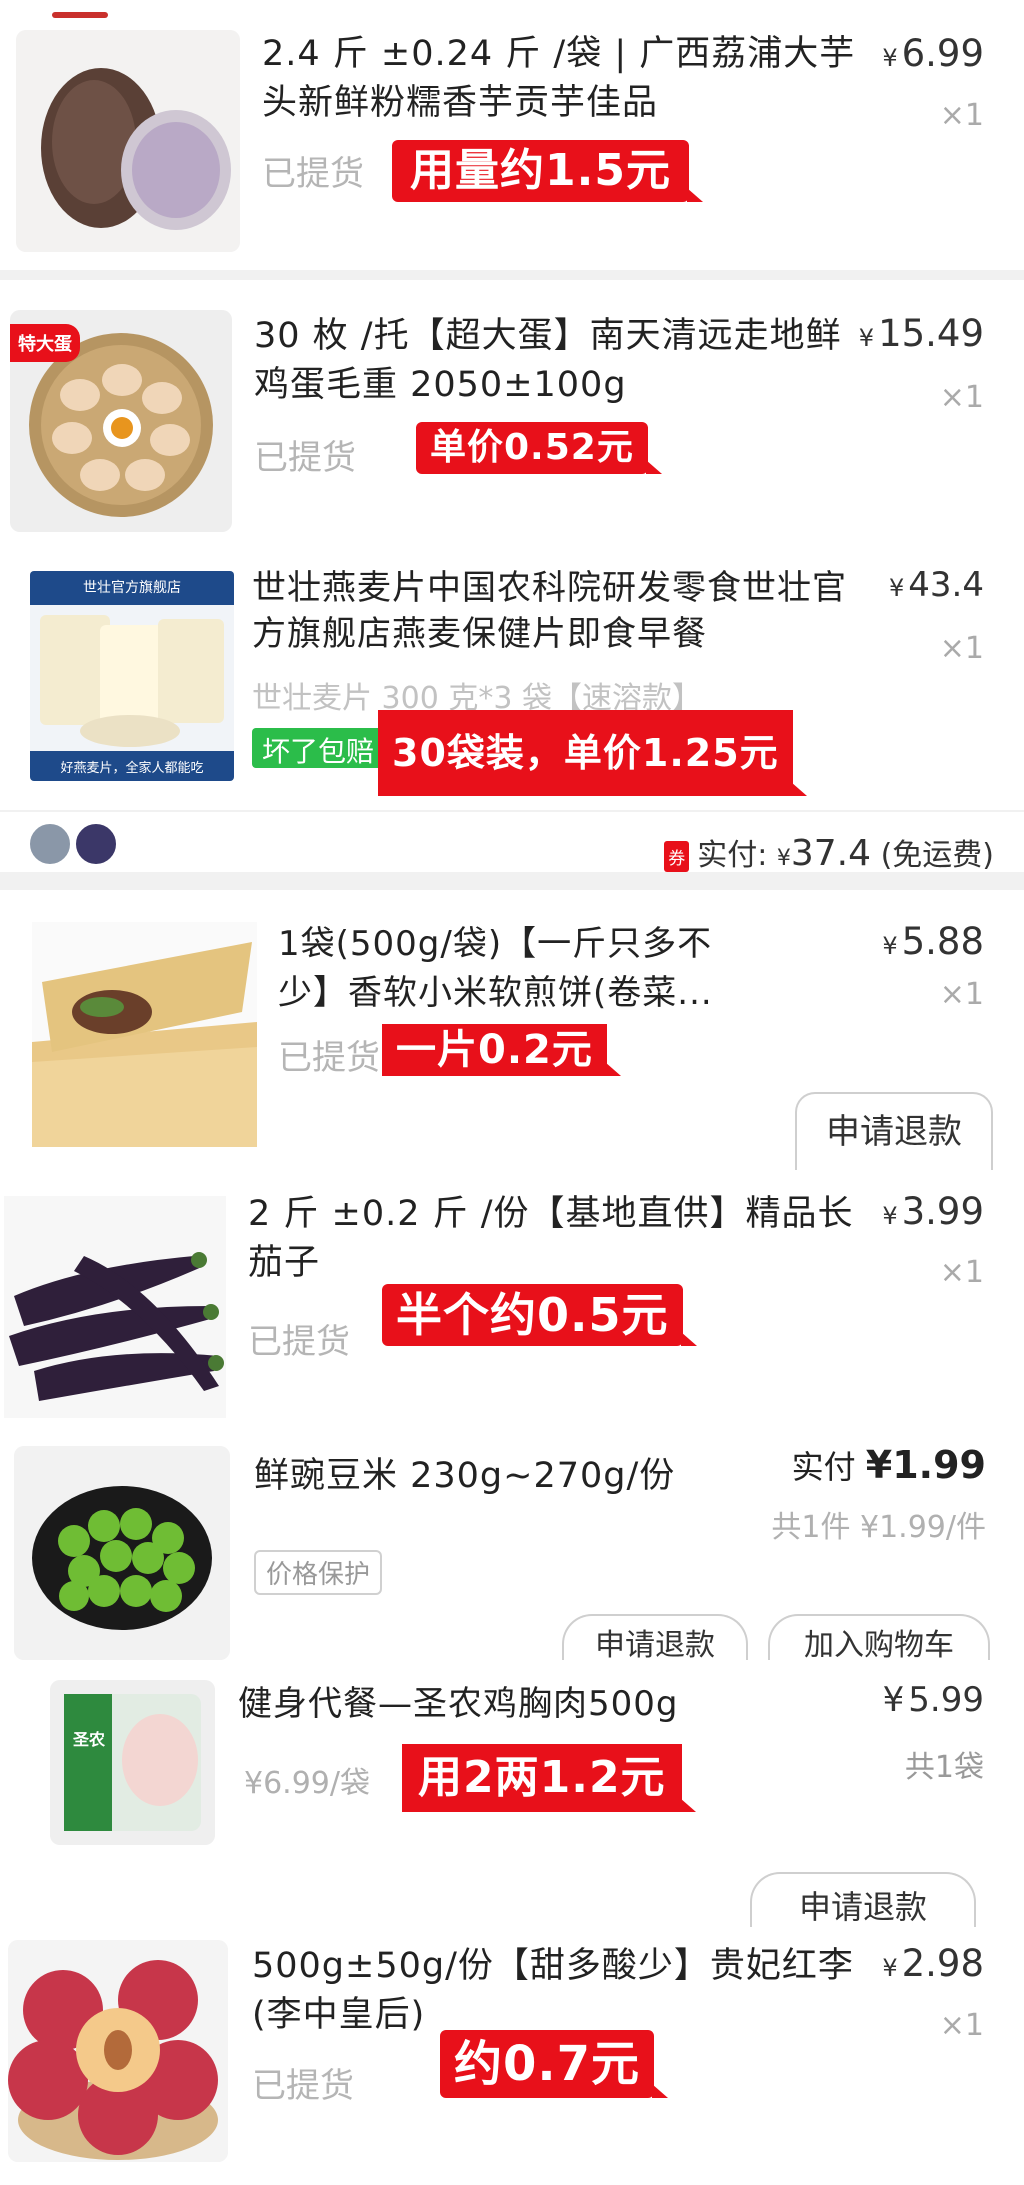 The image size is (1024, 2185). What do you see at coordinates (132, 768) in the screenshot?
I see `store-footer: 好燕麦片，全家人都能吃` at bounding box center [132, 768].